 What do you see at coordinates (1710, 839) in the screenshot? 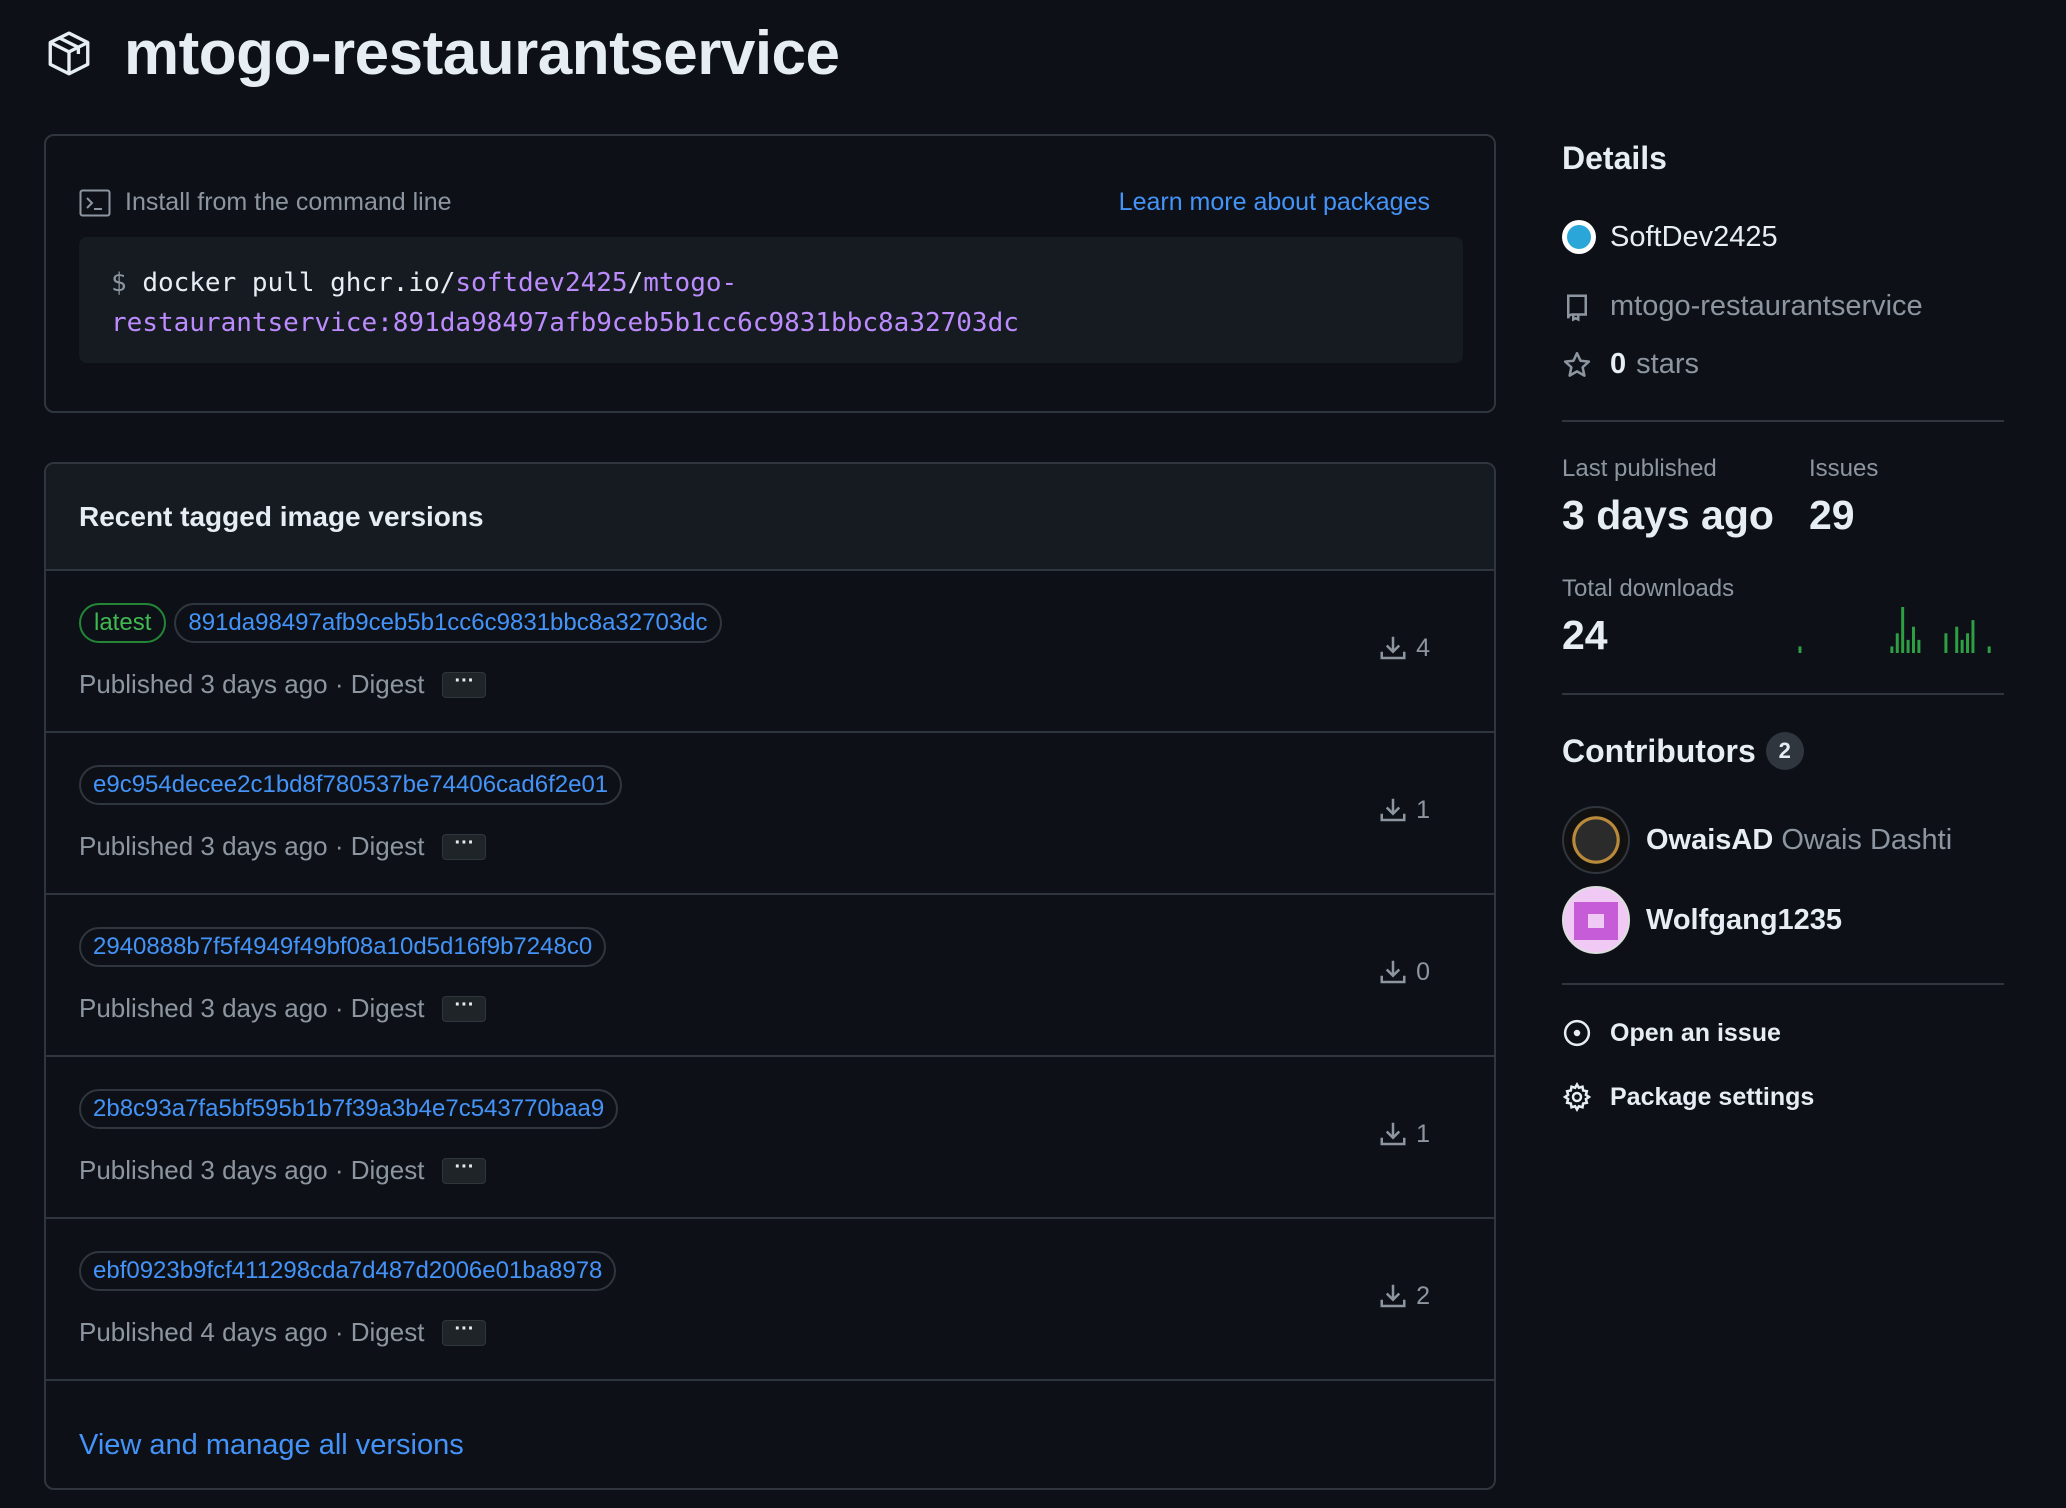
I see `contributor-username: OwaisAD` at bounding box center [1710, 839].